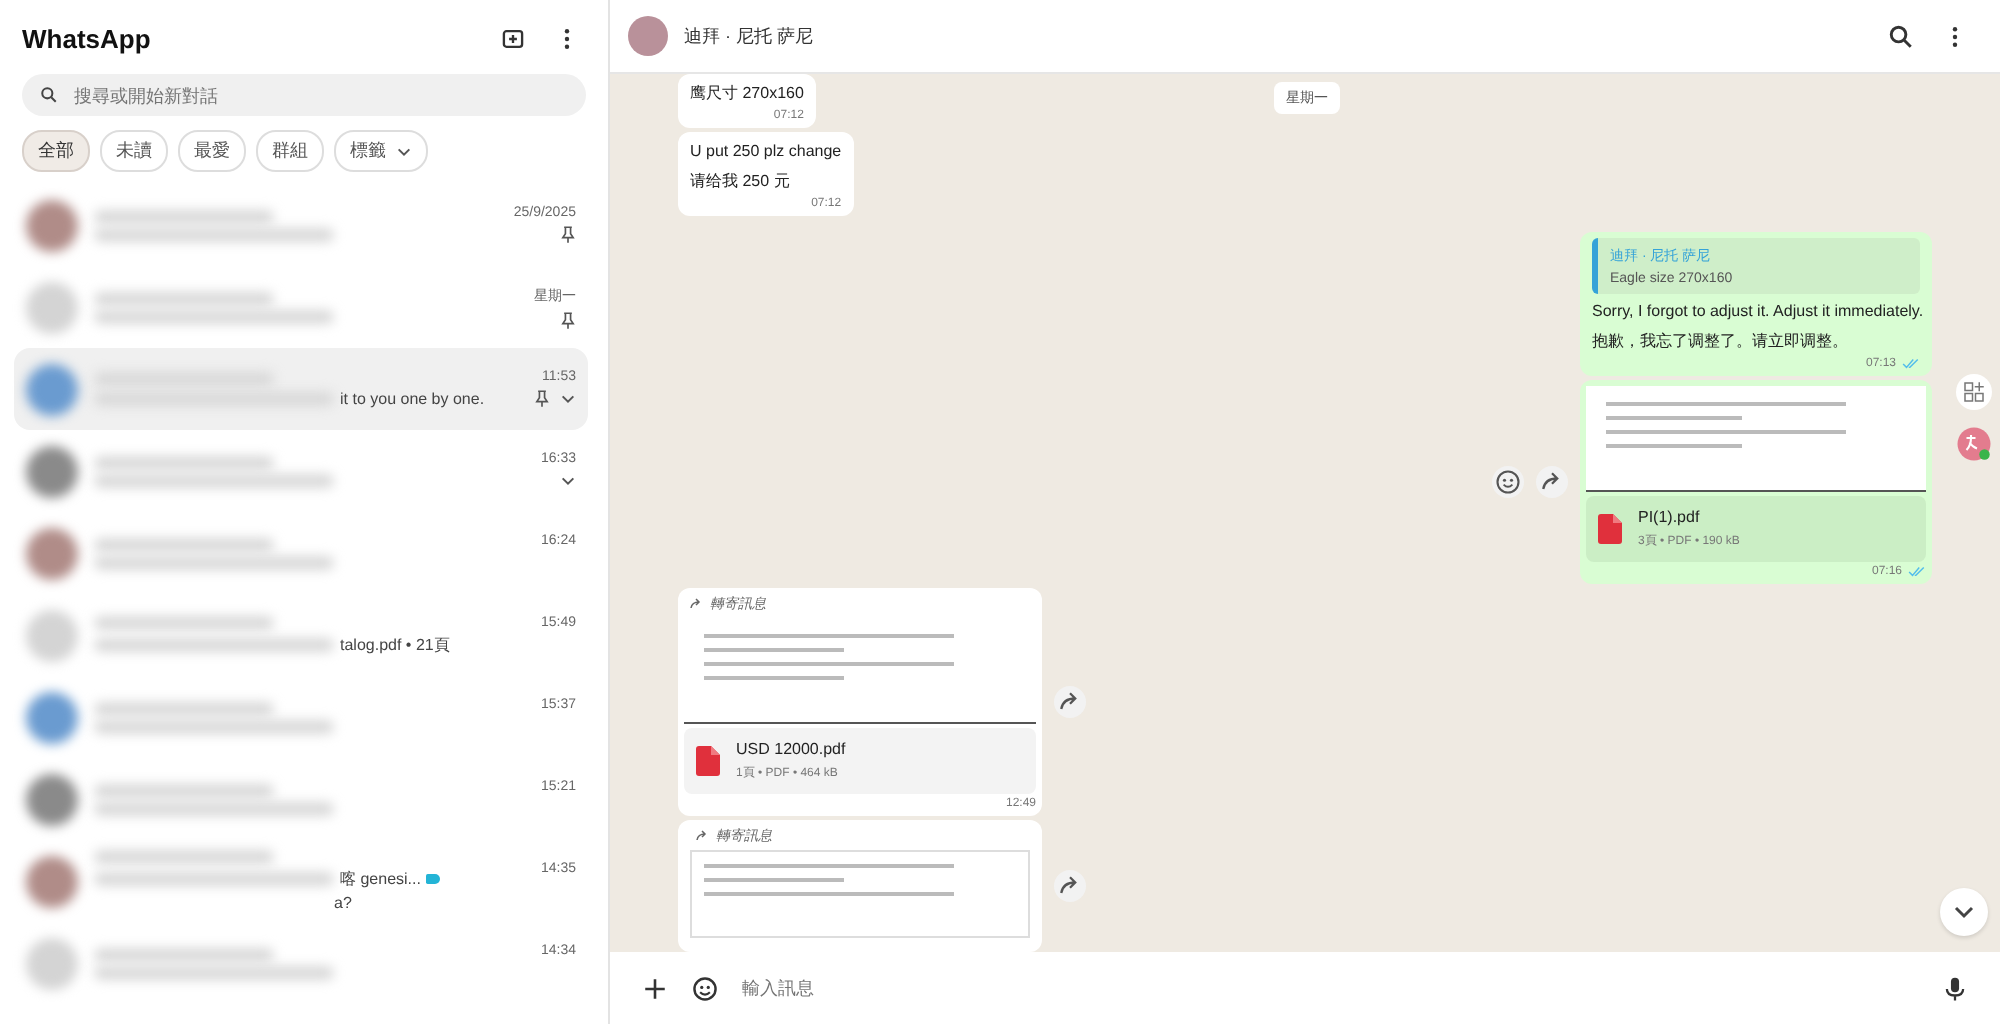  I want to click on message-text: 抱歉，我忘了调整了。请立即调整。, so click(1721, 342).